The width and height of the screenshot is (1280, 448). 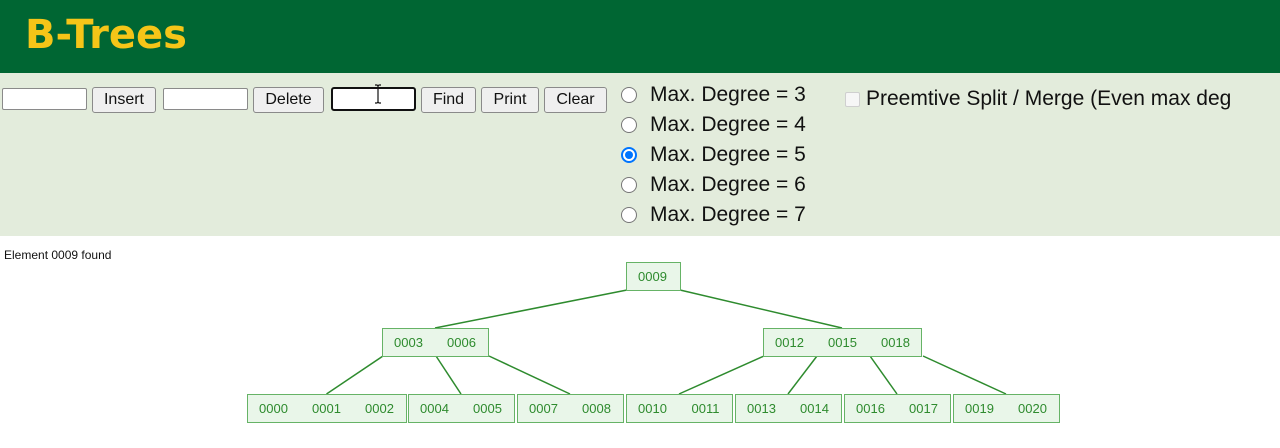 What do you see at coordinates (1049, 98) in the screenshot?
I see `preemptive-label: Preemtive Split / Merge (Even max deg` at bounding box center [1049, 98].